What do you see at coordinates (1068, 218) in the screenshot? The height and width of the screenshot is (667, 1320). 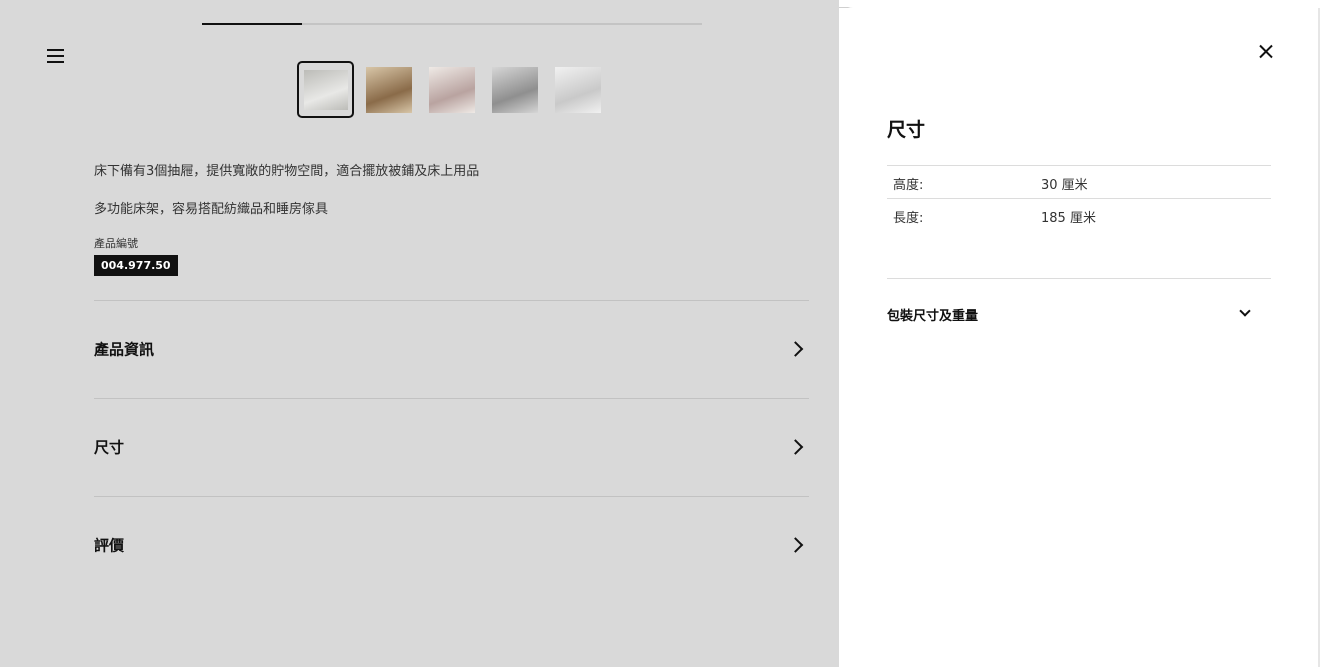 I see `dimension-value: 185 厘米` at bounding box center [1068, 218].